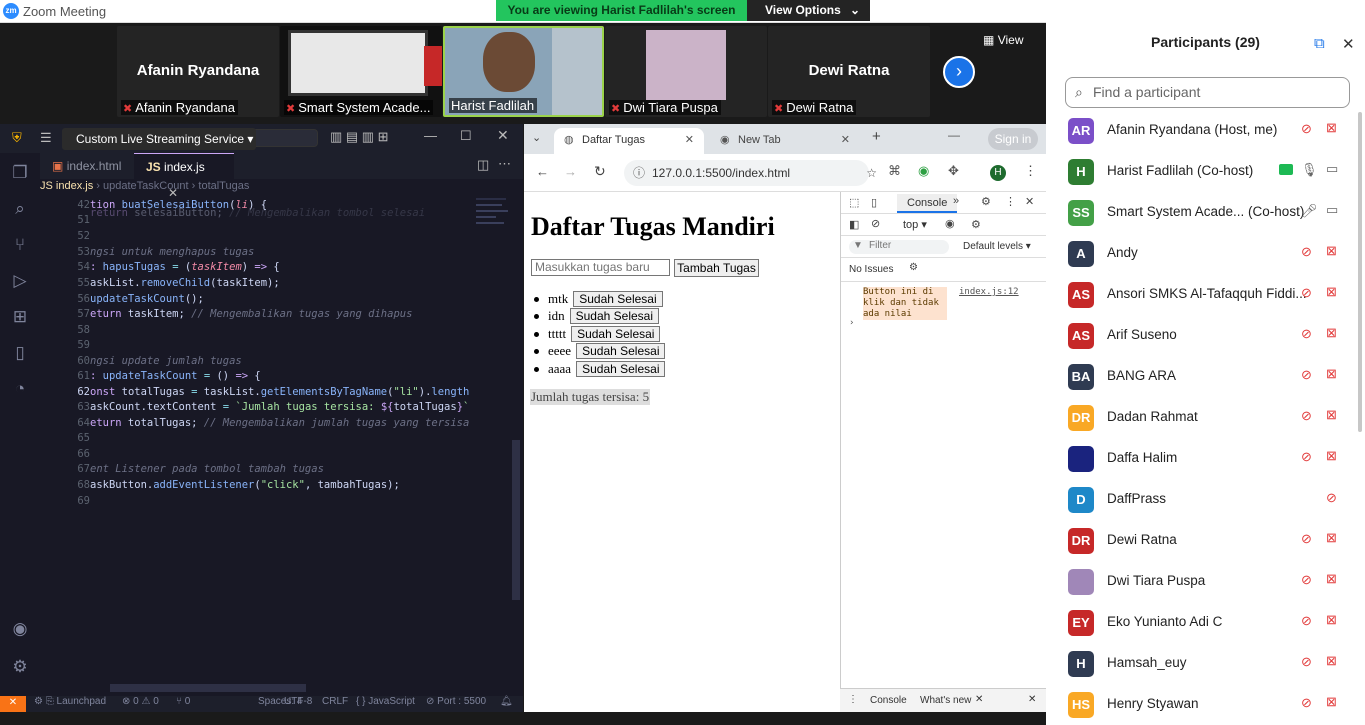 This screenshot has height=725, width=1365. Describe the element at coordinates (853, 699) in the screenshot. I see `drawer-menu-icon: ⋮` at that location.